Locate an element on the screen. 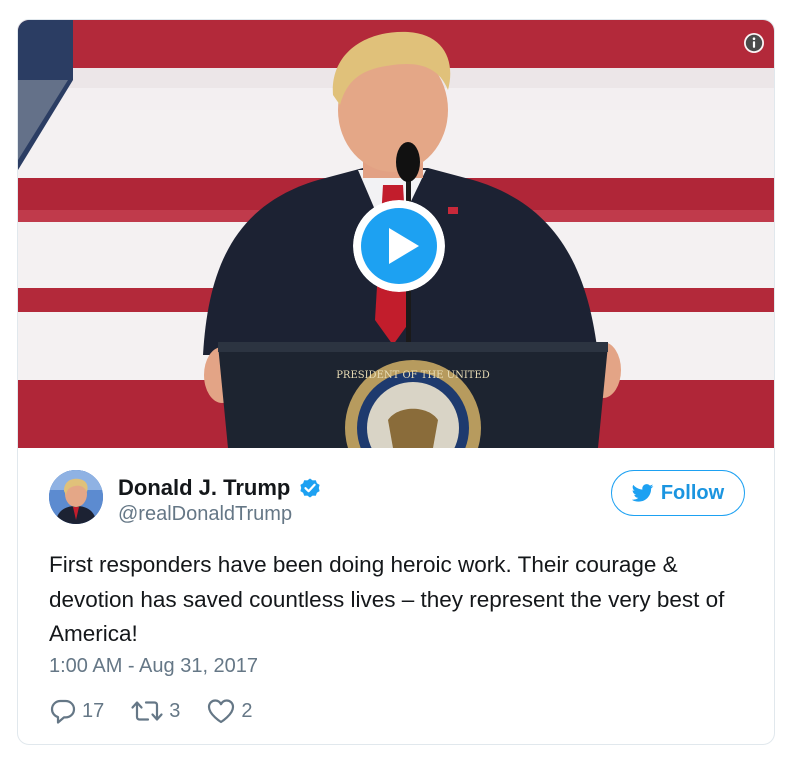 The width and height of the screenshot is (799, 774). retweet-button: 3 is located at coordinates (155, 711).